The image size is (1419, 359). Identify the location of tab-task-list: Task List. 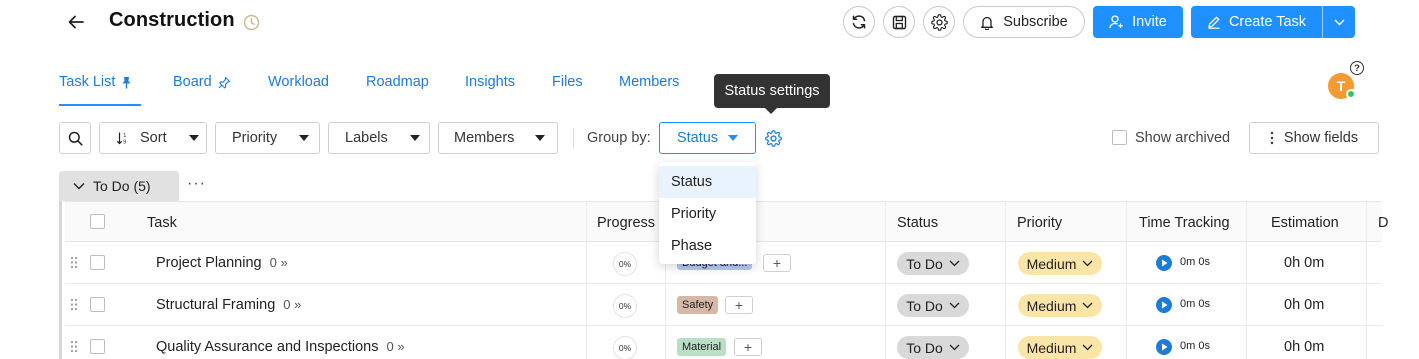
(95, 82).